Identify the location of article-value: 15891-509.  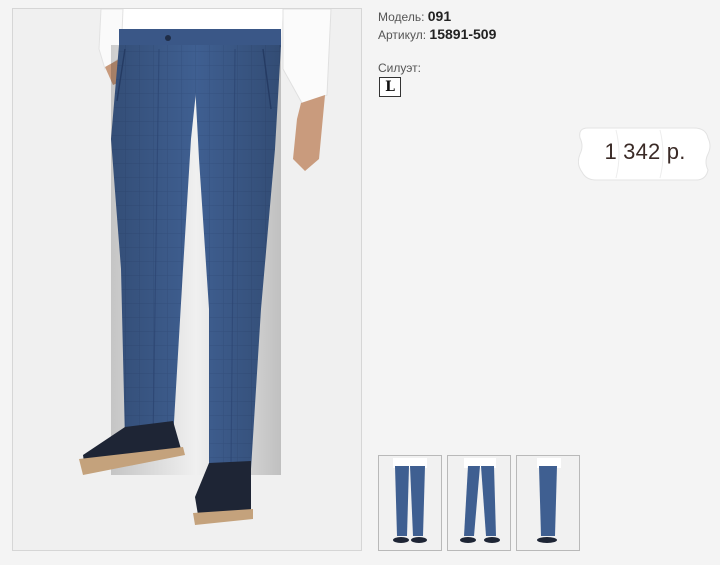
(463, 34).